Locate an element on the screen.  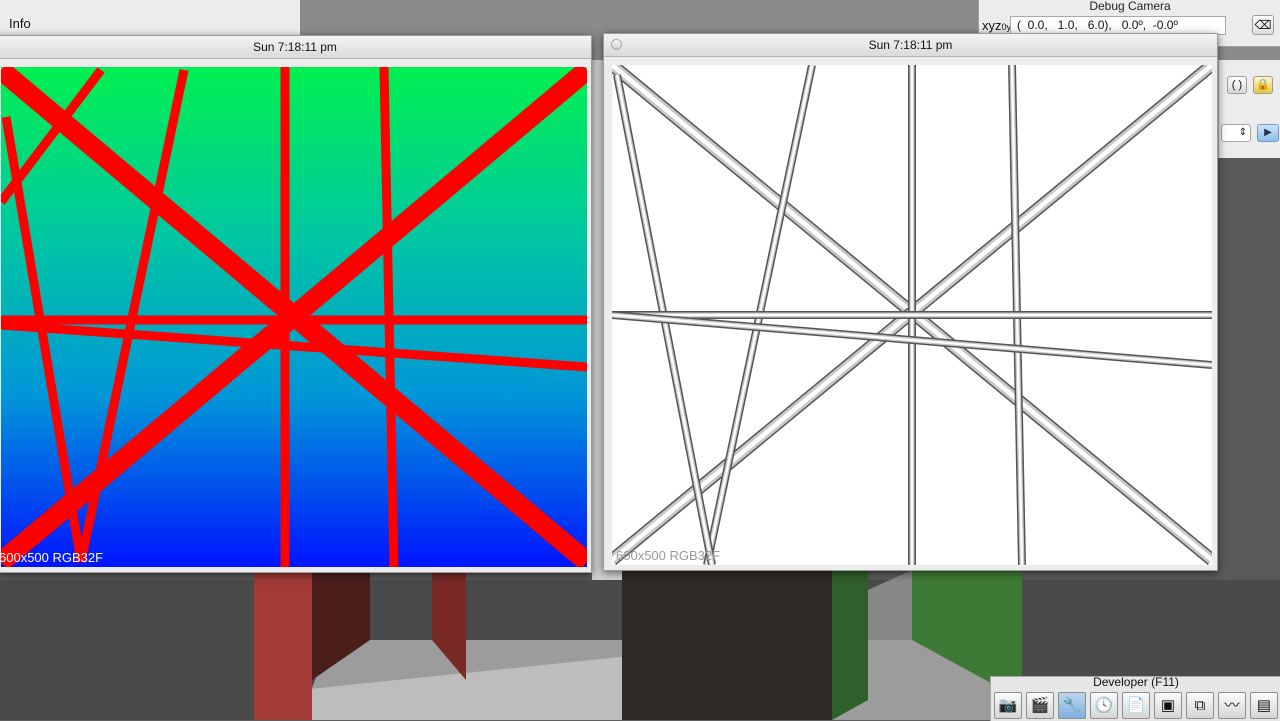
left-view-titlebar: Sun 7:18:11 pm is located at coordinates (295, 47).